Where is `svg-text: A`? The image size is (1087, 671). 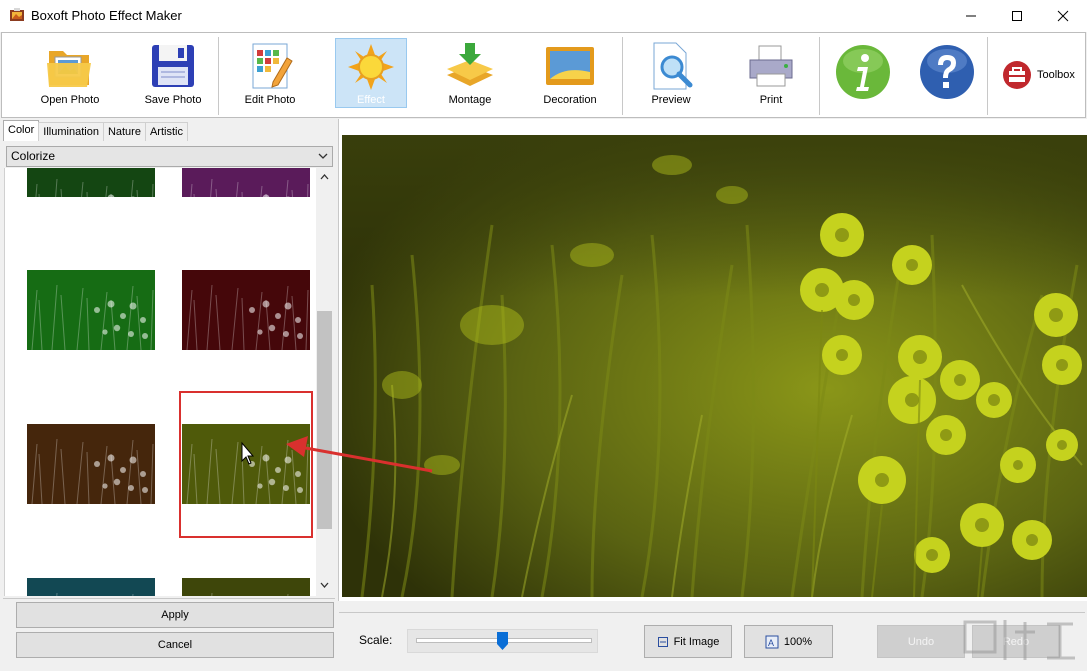
svg-text: A is located at coordinates (771, 643).